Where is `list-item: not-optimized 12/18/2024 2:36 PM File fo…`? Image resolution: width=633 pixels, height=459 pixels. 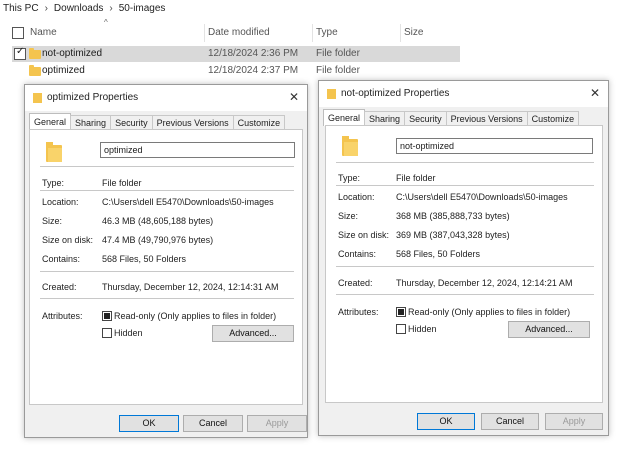
list-item: not-optimized 12/18/2024 2:36 PM File fo… is located at coordinates (236, 54).